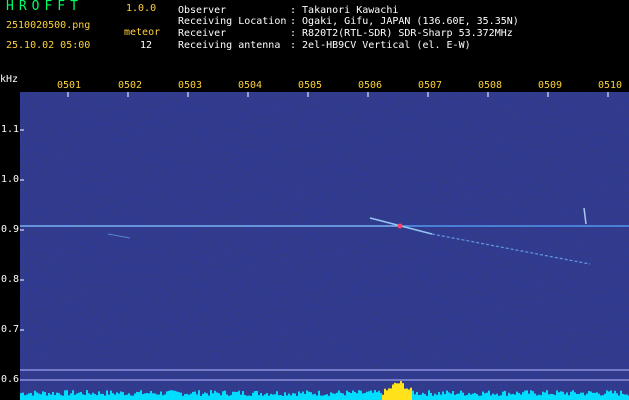 This screenshot has height=400, width=629. I want to click on time-tick: 0503, so click(190, 85).